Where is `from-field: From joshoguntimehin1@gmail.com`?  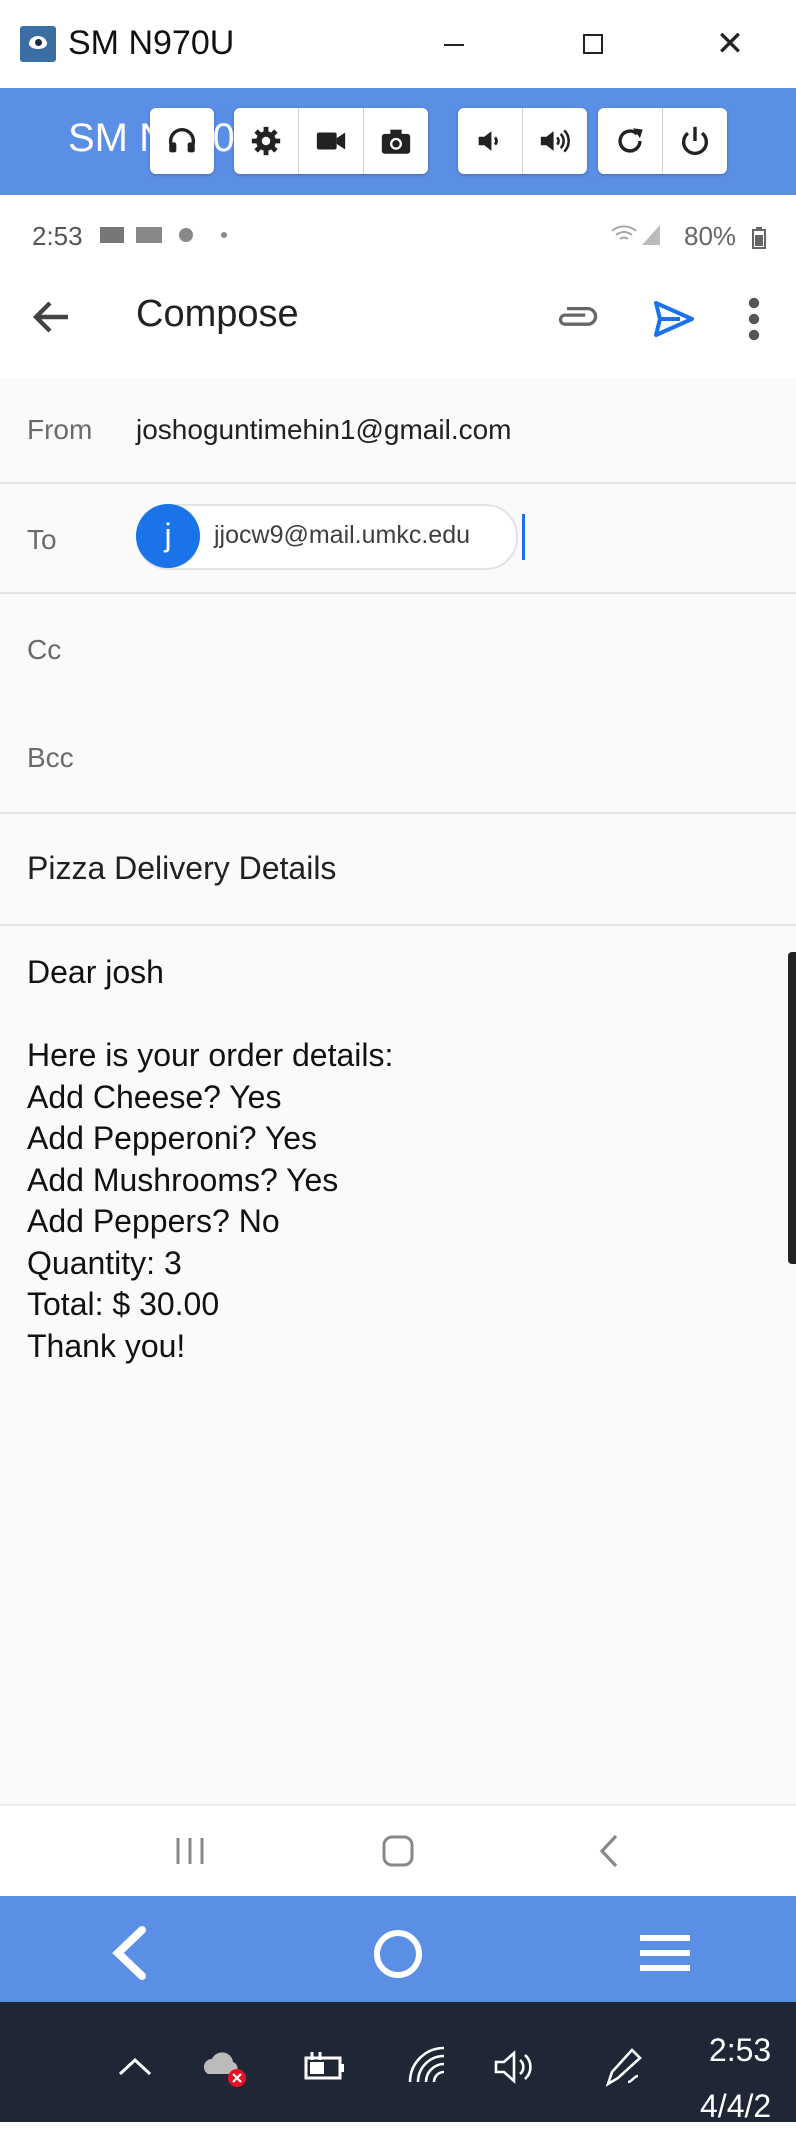
from-field: From joshoguntimehin1@gmail.com is located at coordinates (398, 430).